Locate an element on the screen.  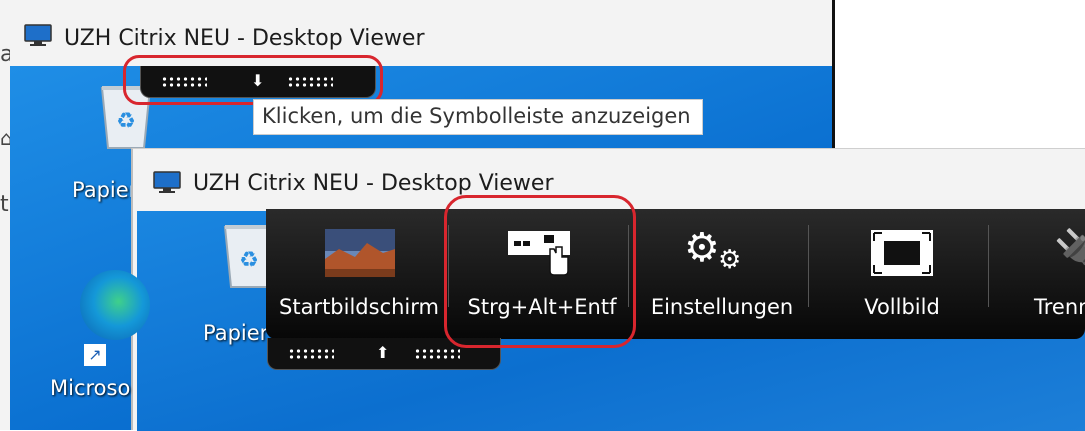
toolbar-label: Vollbild is located at coordinates (902, 307).